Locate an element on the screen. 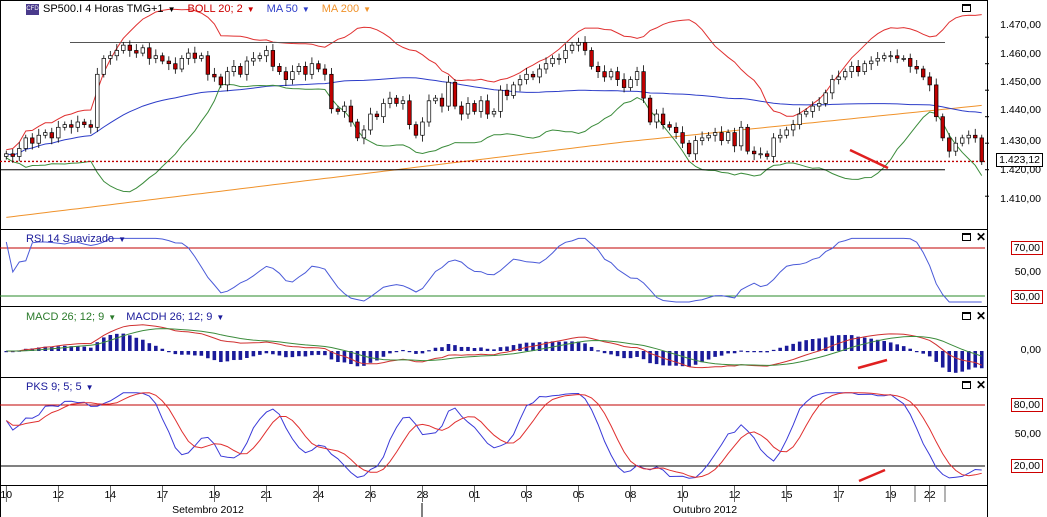 The height and width of the screenshot is (517, 1047). ma200-label: MA 200 is located at coordinates (340, 9).